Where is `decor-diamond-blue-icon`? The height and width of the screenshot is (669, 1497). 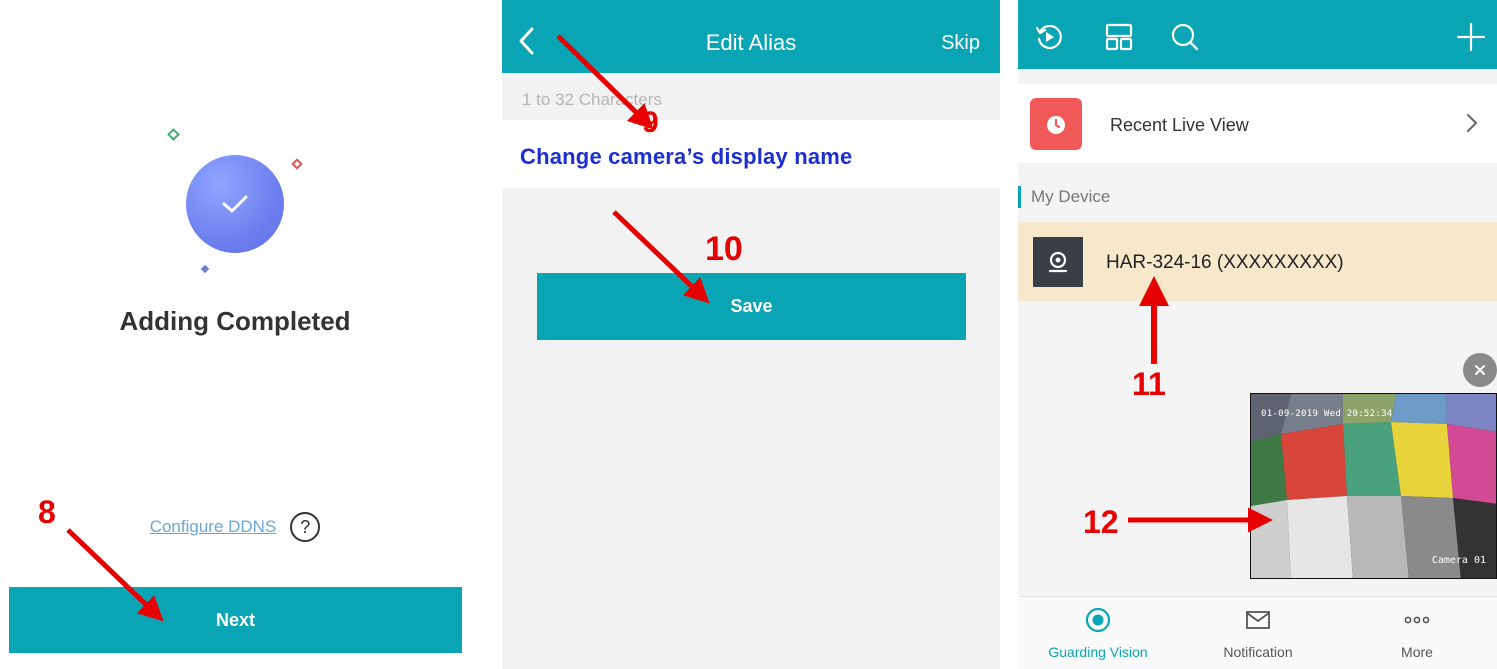 decor-diamond-blue-icon is located at coordinates (205, 269).